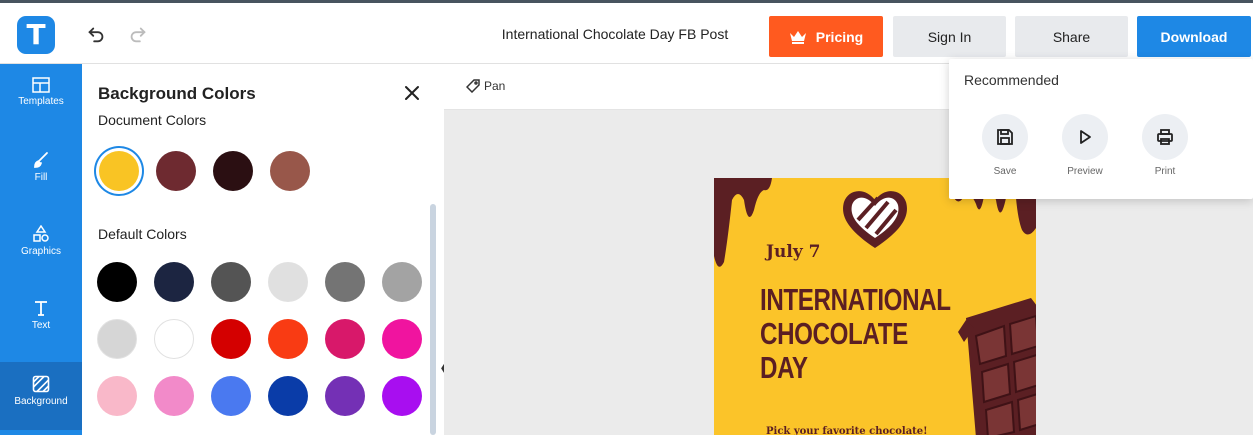  Describe the element at coordinates (138, 34) in the screenshot. I see `redo-icon` at that location.